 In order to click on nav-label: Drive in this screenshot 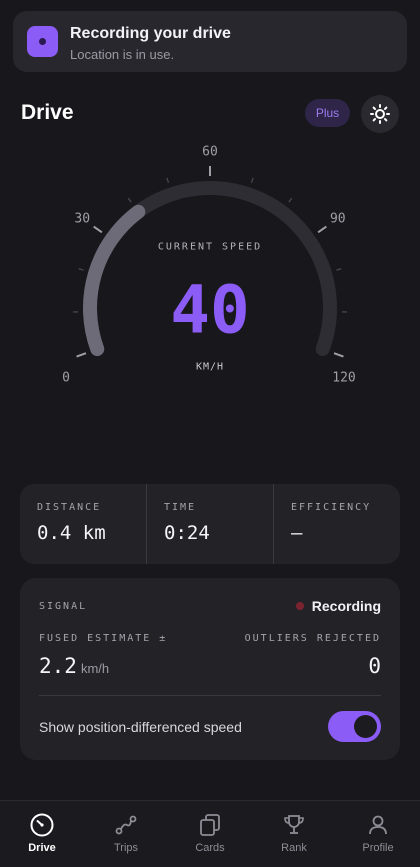, I will do `click(42, 848)`.